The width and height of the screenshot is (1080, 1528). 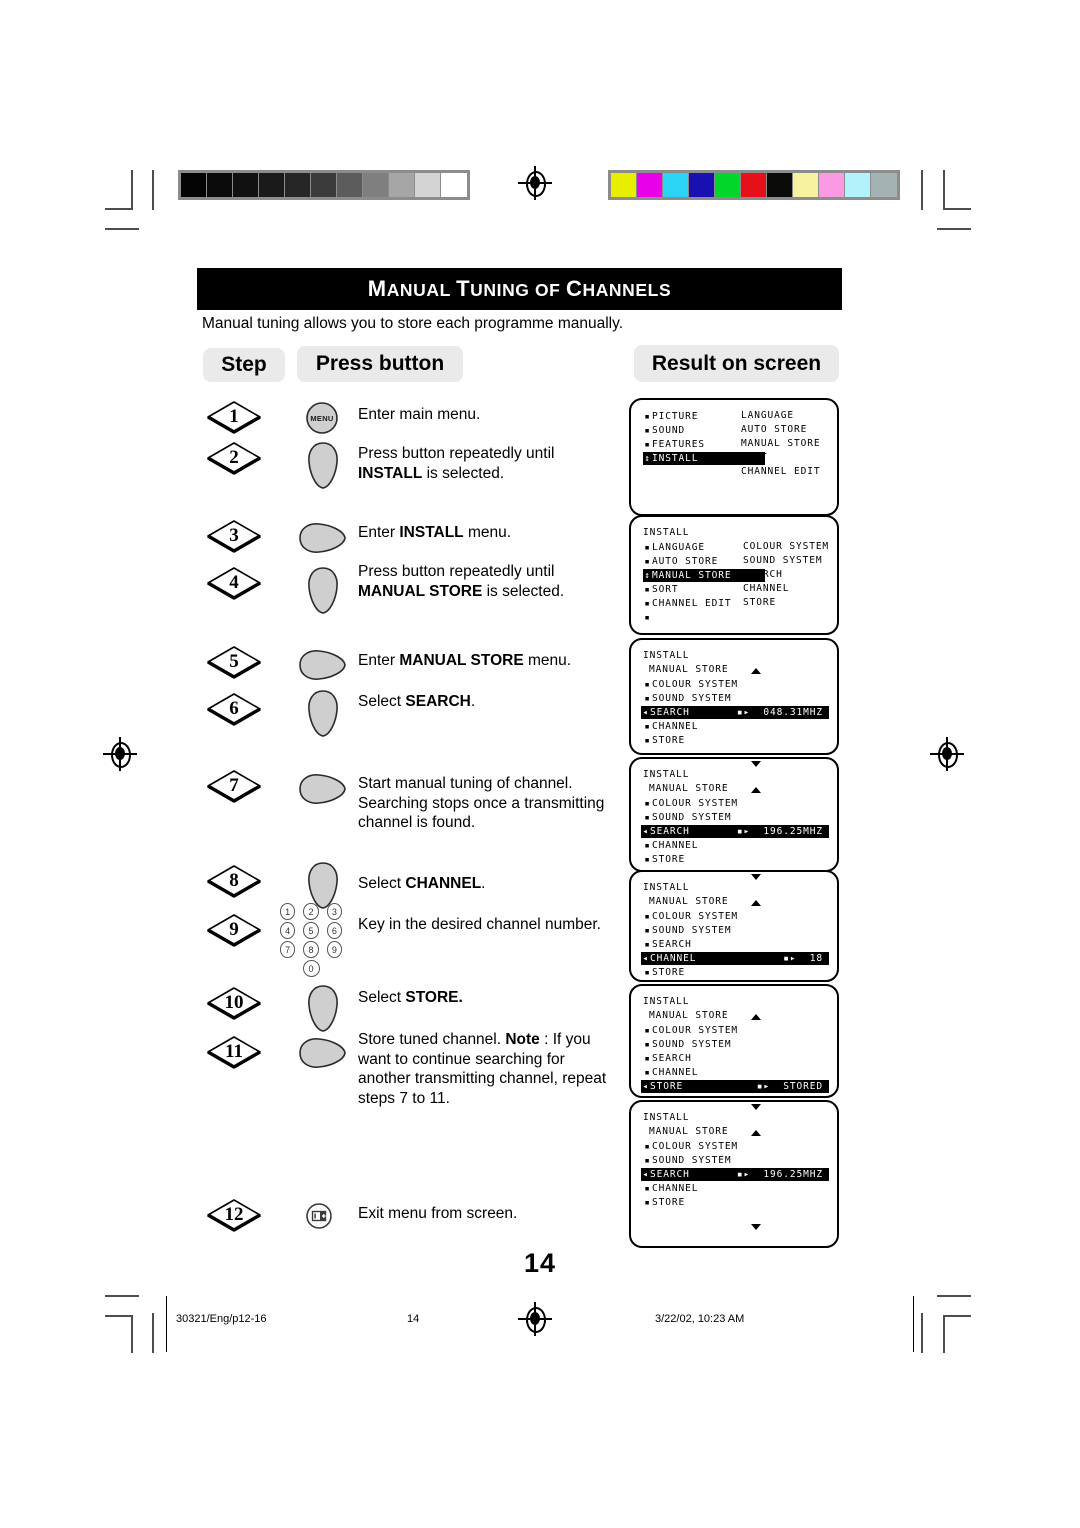 What do you see at coordinates (680, 561) in the screenshot?
I see `osd-menu-item: ▪AUTO STORE` at bounding box center [680, 561].